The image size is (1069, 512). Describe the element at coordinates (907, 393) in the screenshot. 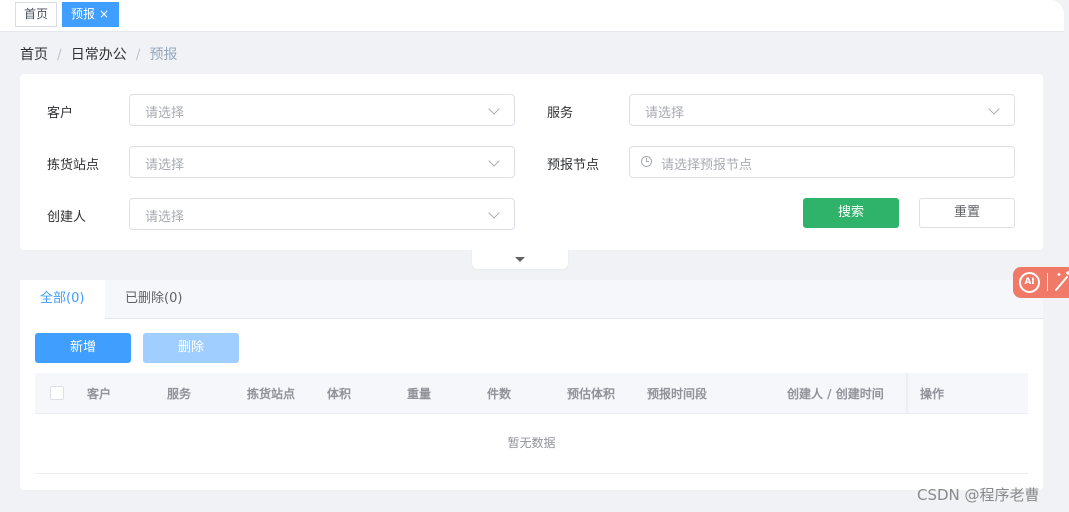

I see `fixed-column-divider` at that location.